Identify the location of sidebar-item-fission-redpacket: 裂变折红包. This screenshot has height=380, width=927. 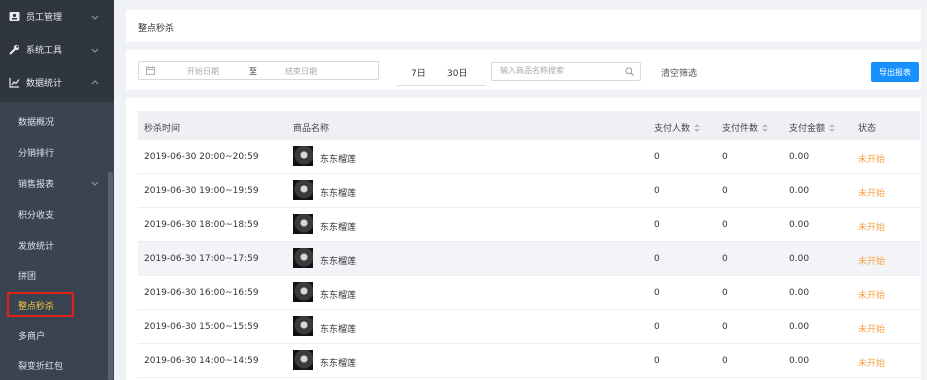
(57, 365).